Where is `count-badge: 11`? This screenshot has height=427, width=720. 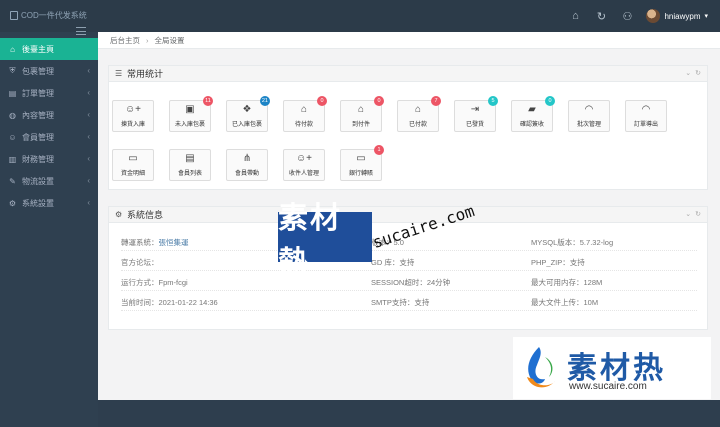 count-badge: 11 is located at coordinates (208, 101).